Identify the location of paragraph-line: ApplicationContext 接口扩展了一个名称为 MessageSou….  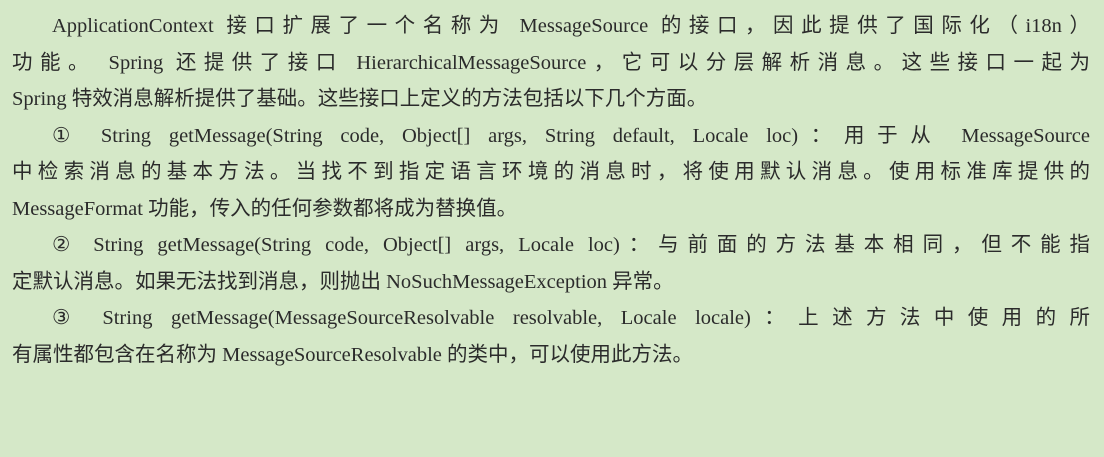
(571, 26).